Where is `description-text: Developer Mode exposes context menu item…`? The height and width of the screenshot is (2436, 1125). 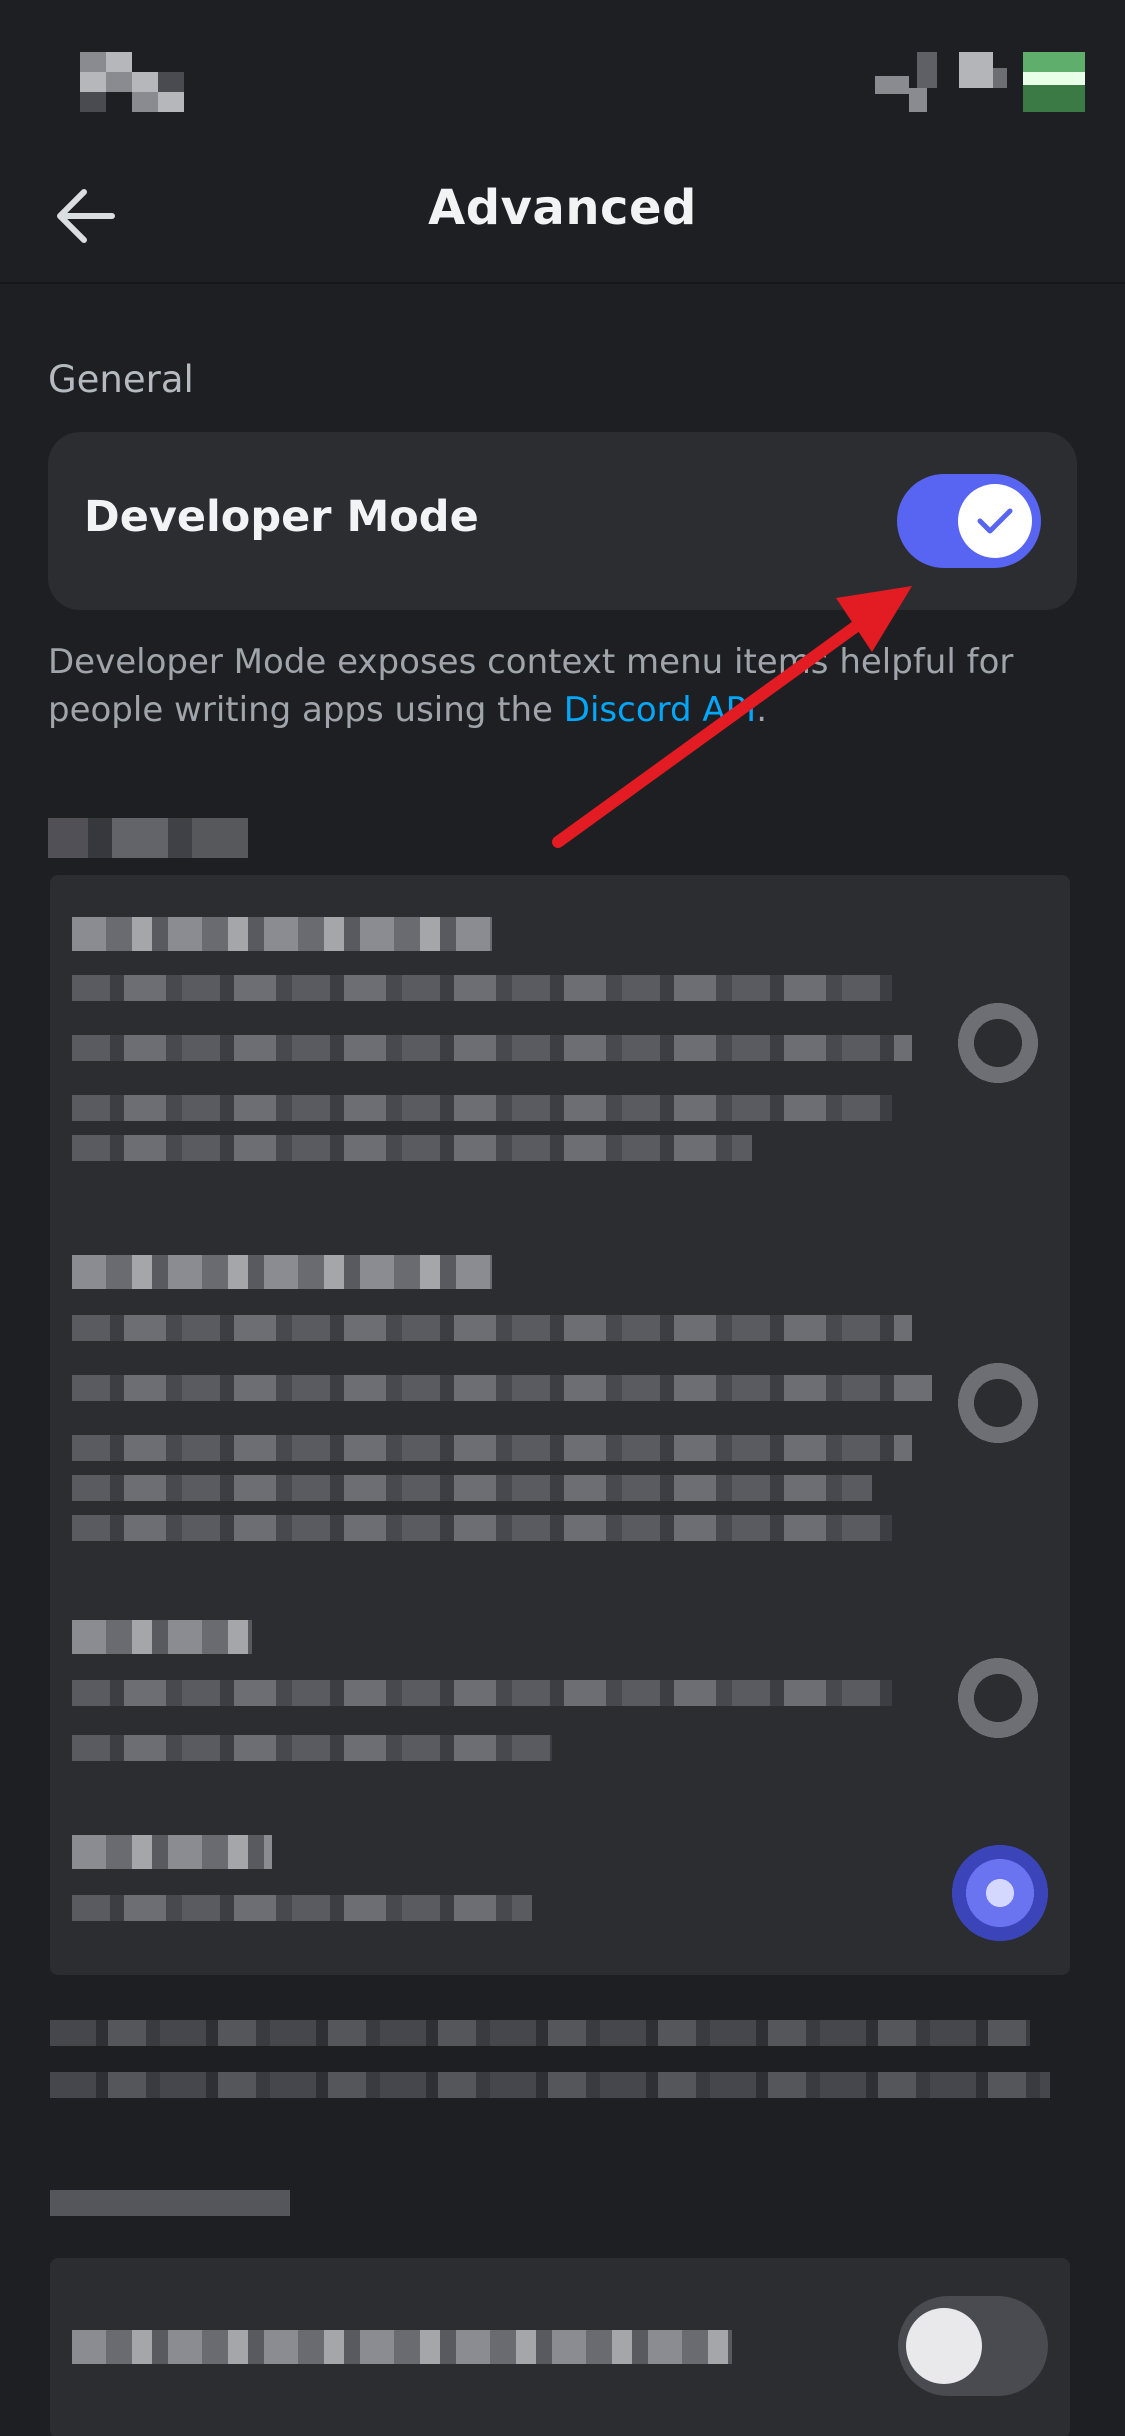 description-text: Developer Mode exposes context menu item… is located at coordinates (531, 686).